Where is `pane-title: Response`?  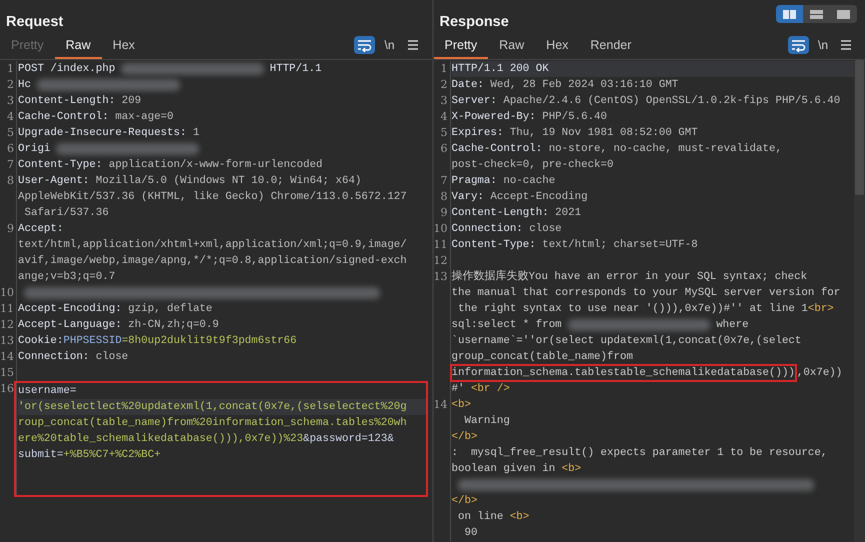
pane-title: Response is located at coordinates (474, 22).